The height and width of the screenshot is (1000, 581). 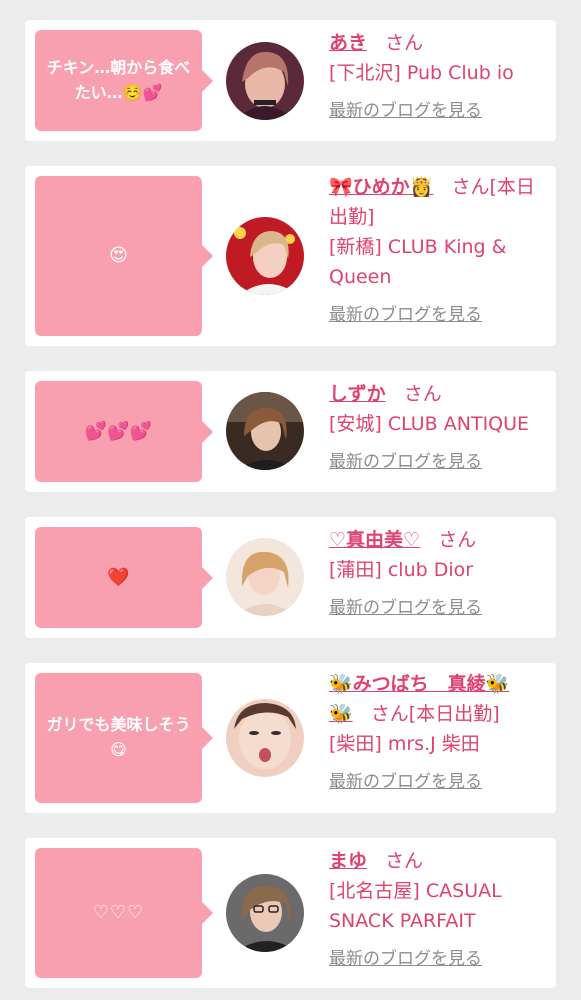 I want to click on shop-name: [新橋] CLUB King & Queen, so click(x=418, y=262).